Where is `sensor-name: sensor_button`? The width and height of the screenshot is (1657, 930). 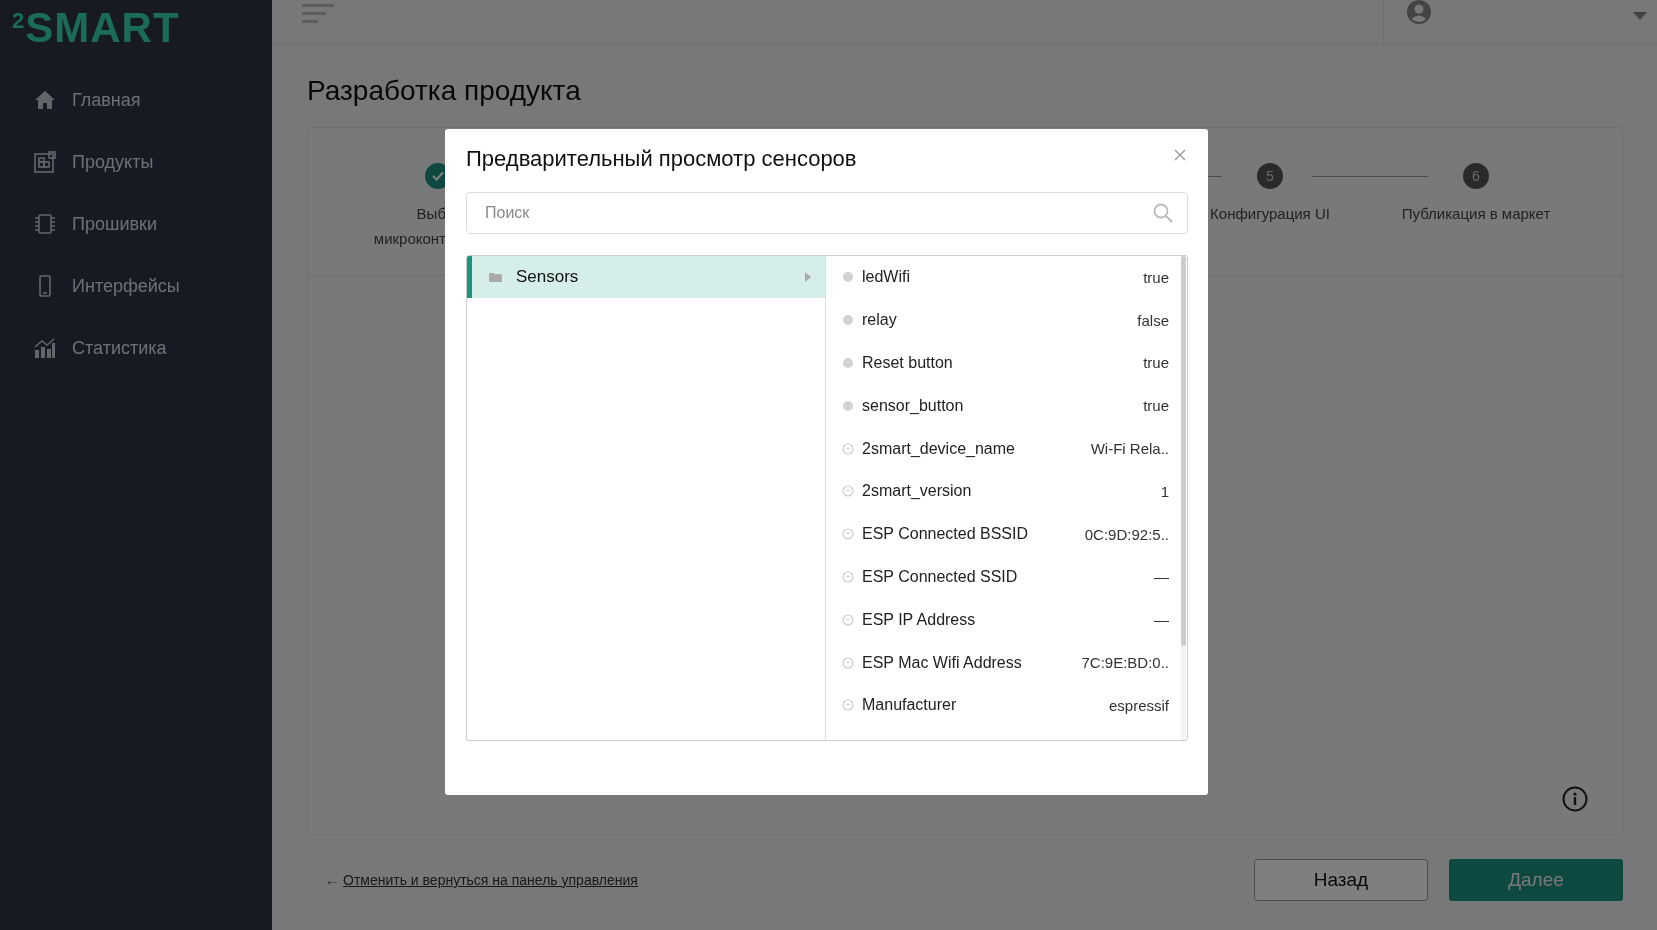 sensor-name: sensor_button is located at coordinates (913, 405).